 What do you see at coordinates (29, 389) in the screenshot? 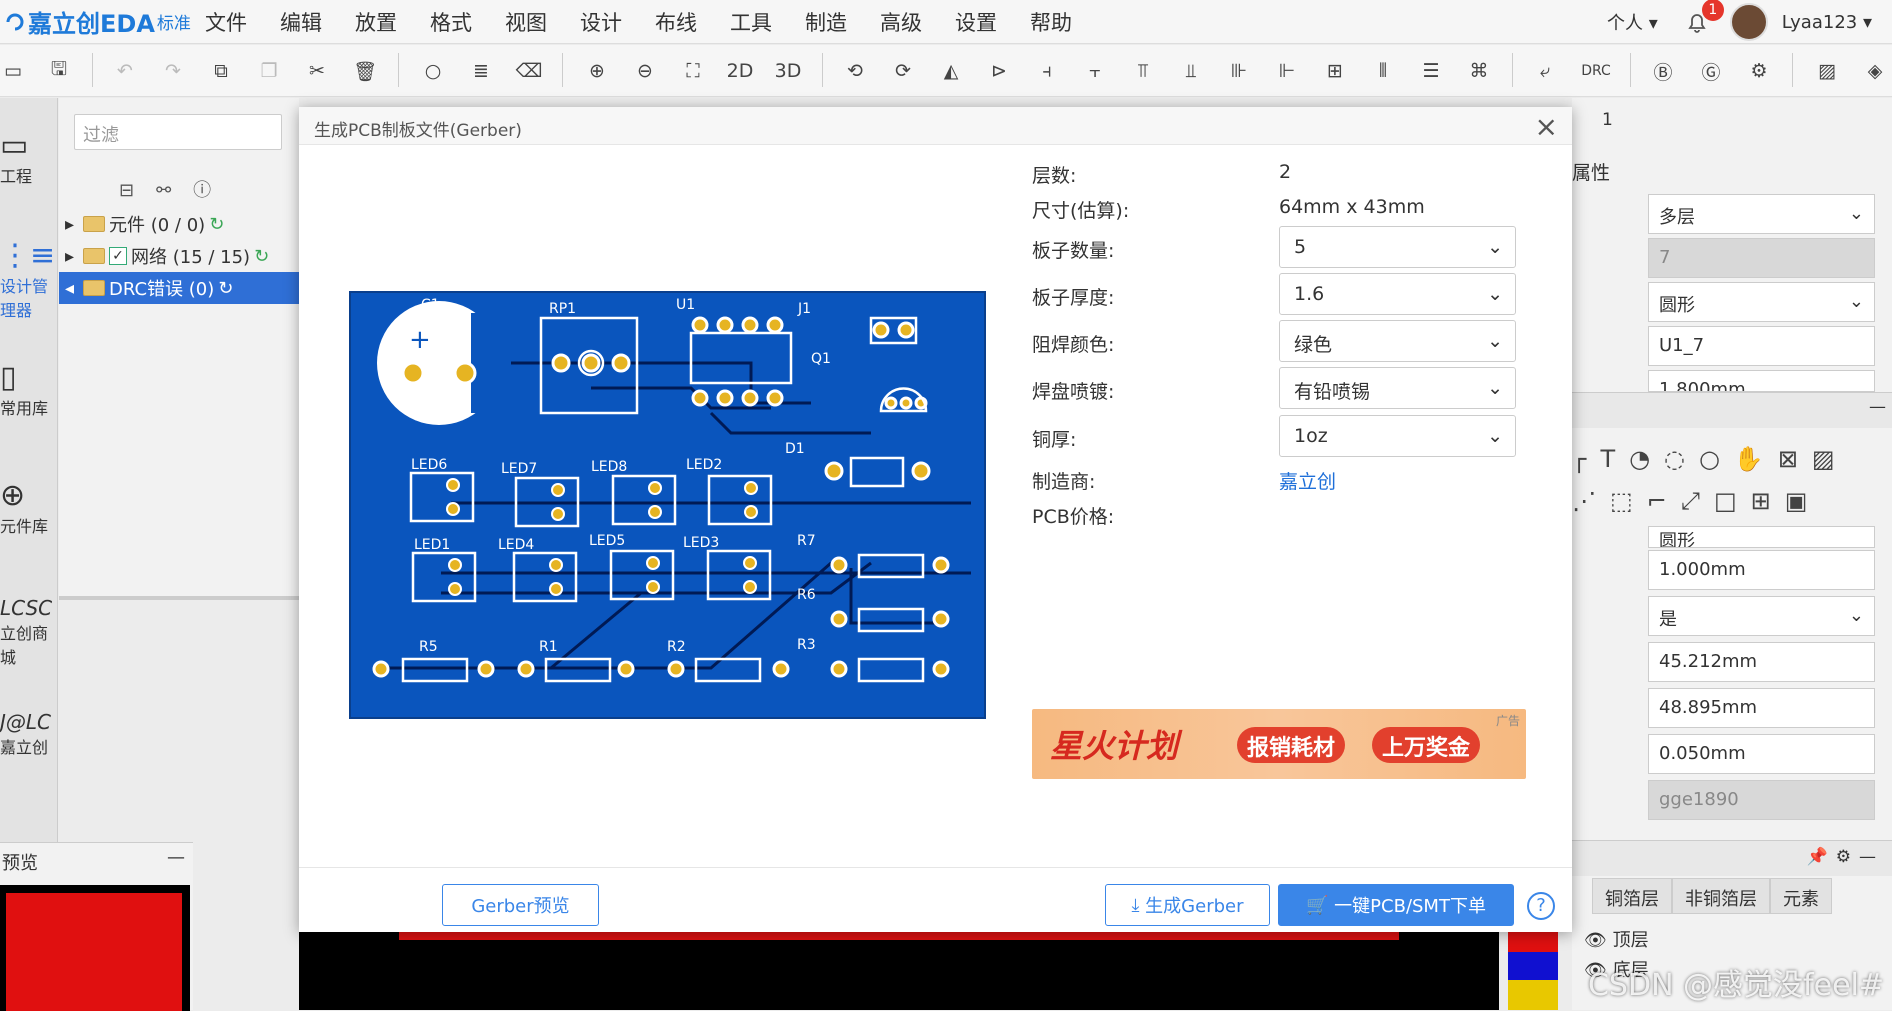
I see `nav-common-library: ▯常用库` at bounding box center [29, 389].